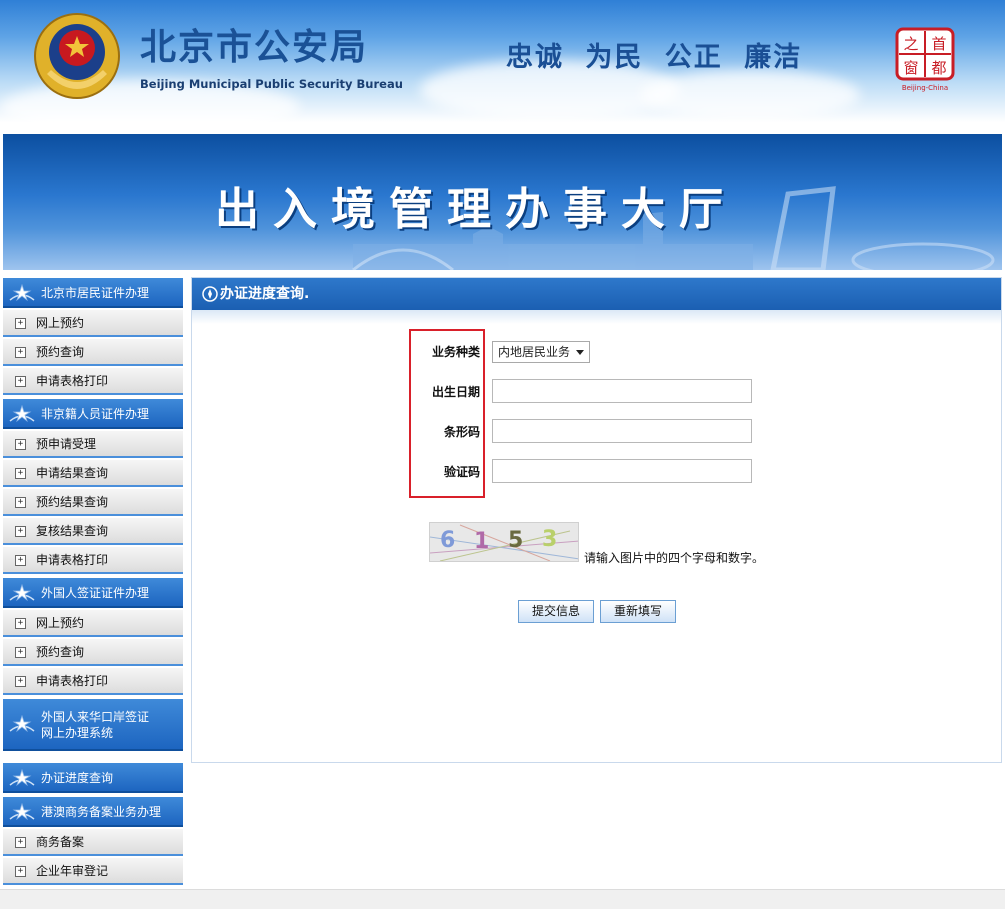  What do you see at coordinates (93, 725) in the screenshot?
I see `sidebar-section-port-visa: 外国人来华口岸签证 网上办理系统` at bounding box center [93, 725].